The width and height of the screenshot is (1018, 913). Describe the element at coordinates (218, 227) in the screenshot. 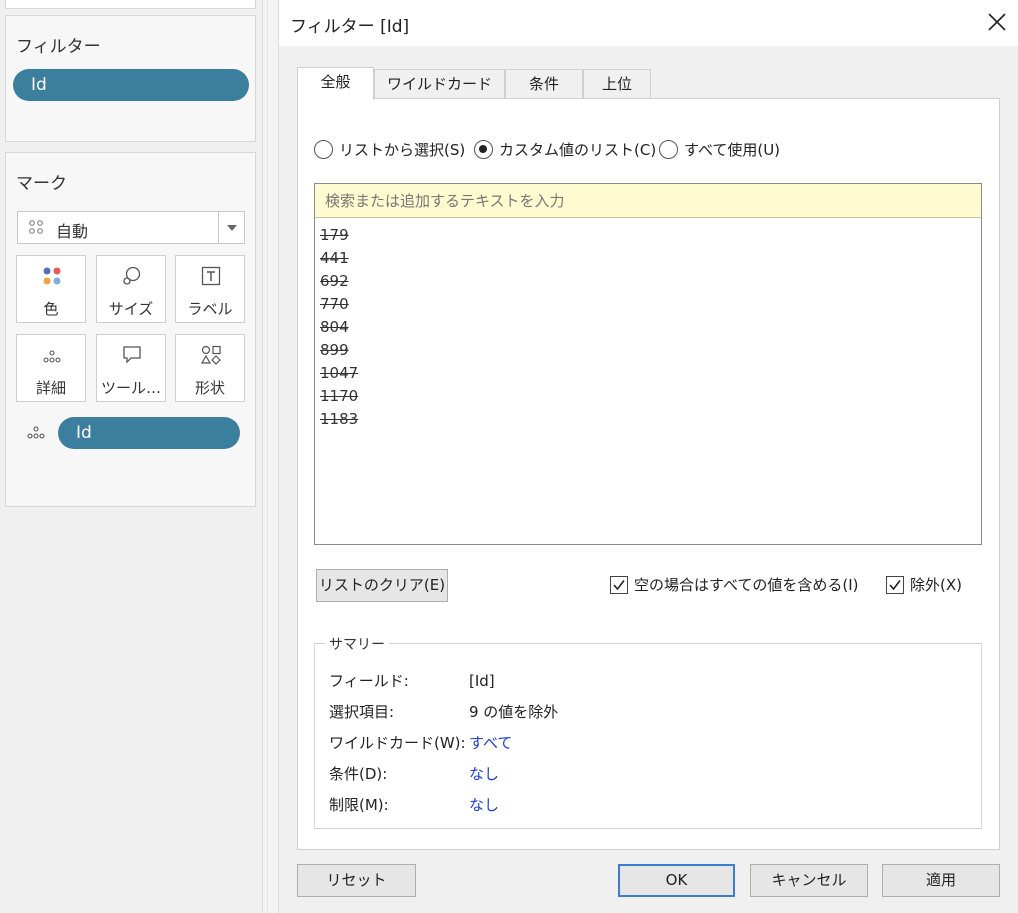

I see `dropdown-separator` at that location.